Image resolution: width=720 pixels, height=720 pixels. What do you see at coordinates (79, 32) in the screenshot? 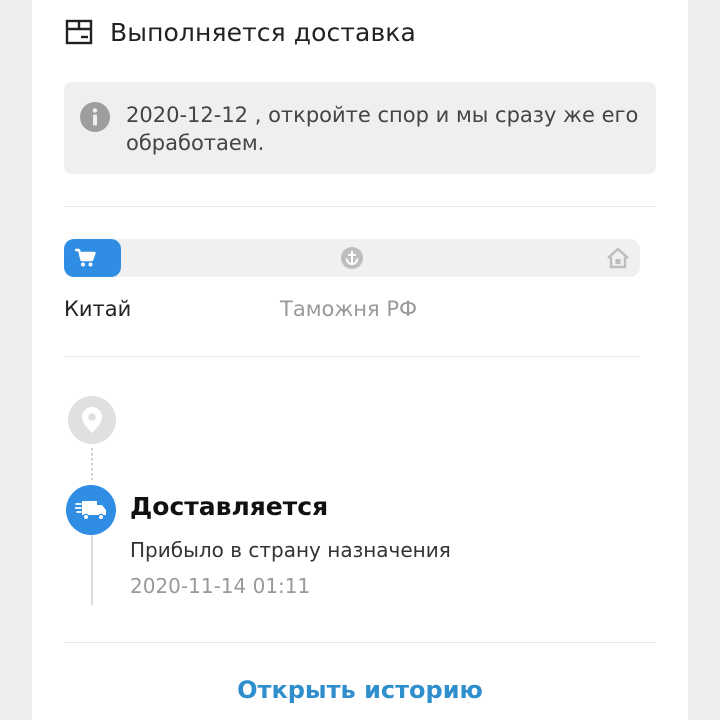
I see `package-box-icon` at bounding box center [79, 32].